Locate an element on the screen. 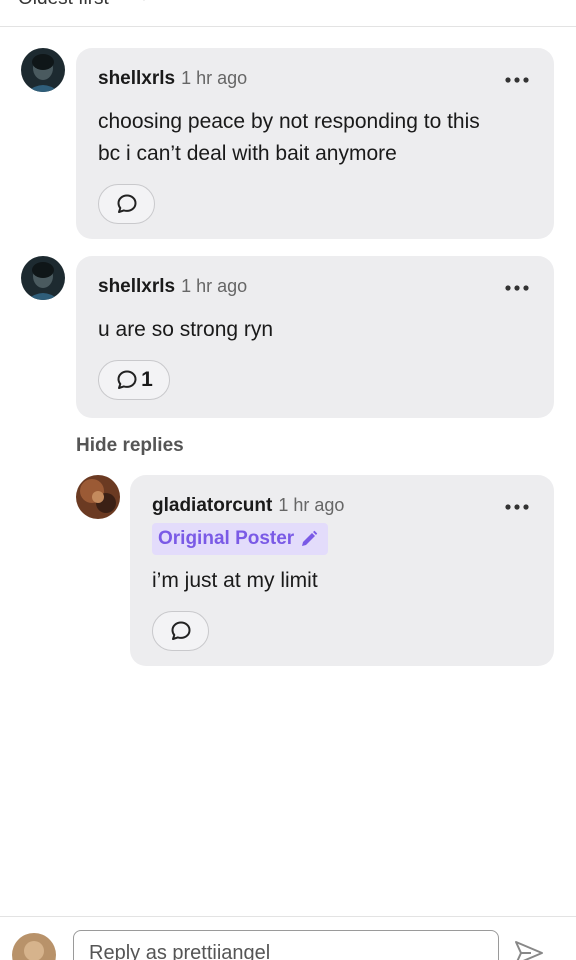 The width and height of the screenshot is (576, 960). sort-select: Oldest first is located at coordinates (63, 5).